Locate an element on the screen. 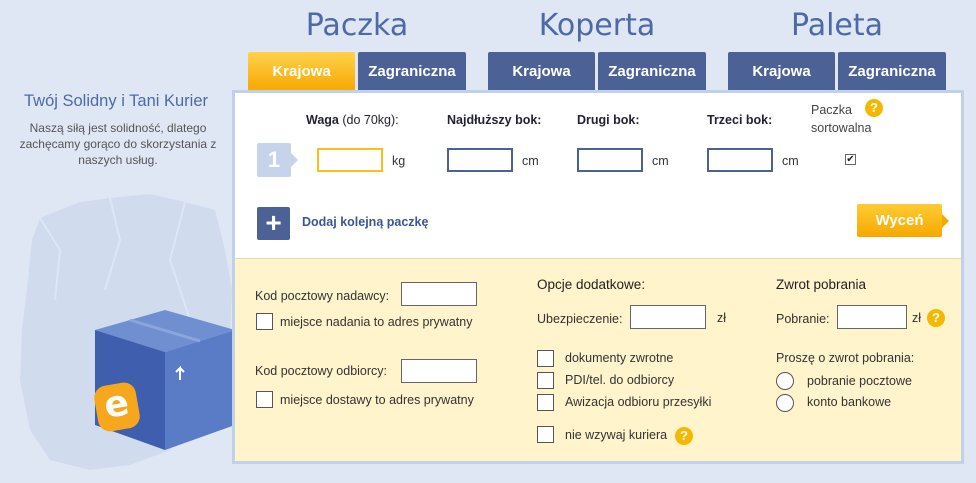  third-side-input is located at coordinates (740, 160).